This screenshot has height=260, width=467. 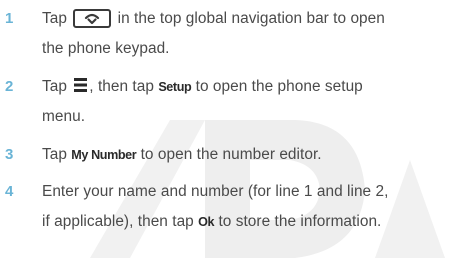 I want to click on step-number: 4, so click(x=9, y=191).